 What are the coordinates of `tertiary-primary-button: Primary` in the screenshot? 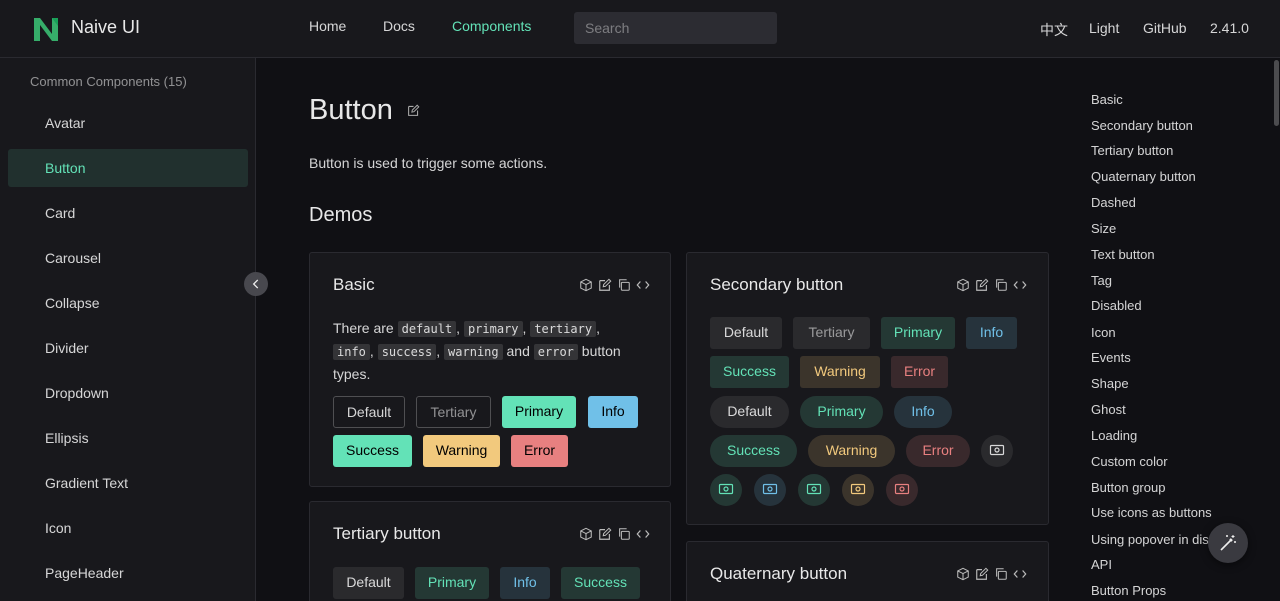 It's located at (452, 583).